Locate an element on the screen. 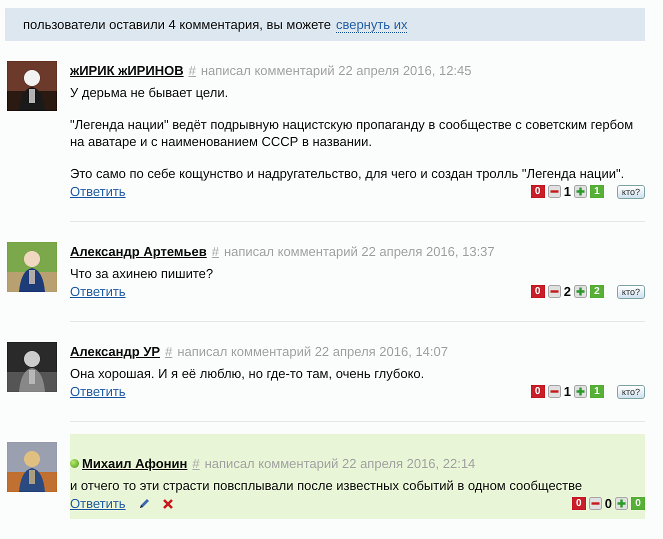 This screenshot has width=663, height=539. upvote-count: 2 is located at coordinates (597, 291).